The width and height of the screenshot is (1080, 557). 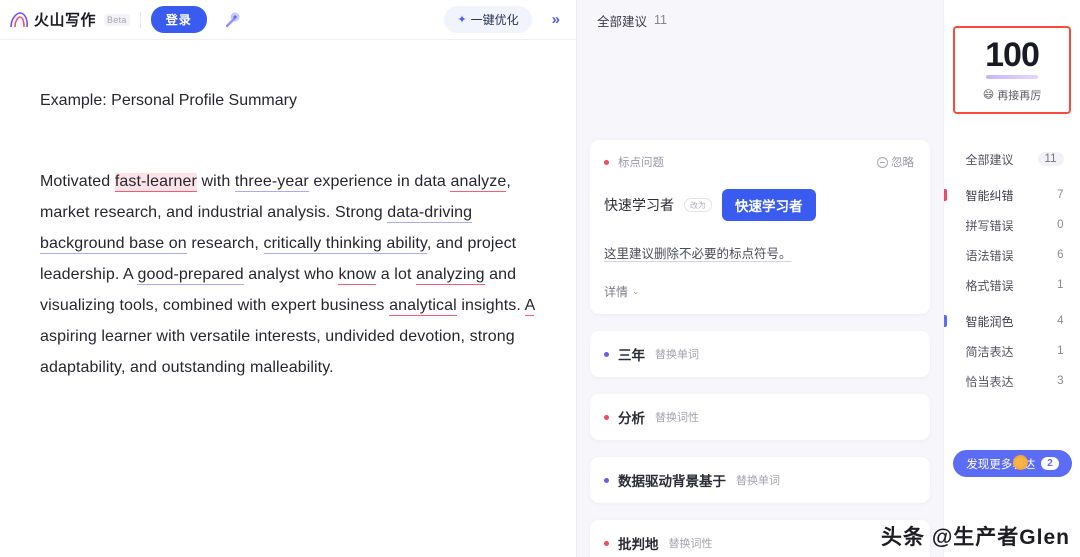 I want to click on suggestion-replacement-row: 快速学习者 改为 快速学习者, so click(x=759, y=205).